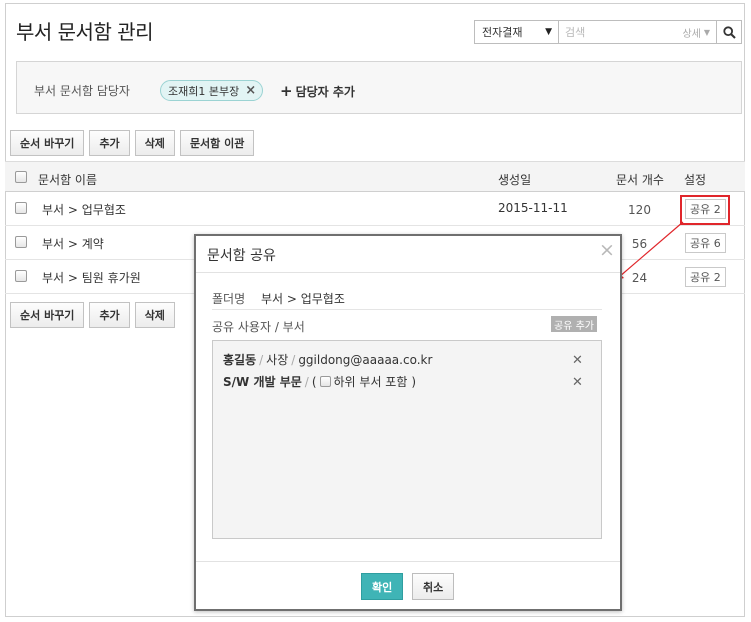 The image size is (751, 622). I want to click on share-list-item: 홍길동 / 사장 / ggildong@aaaaa.co.kr, so click(327, 359).